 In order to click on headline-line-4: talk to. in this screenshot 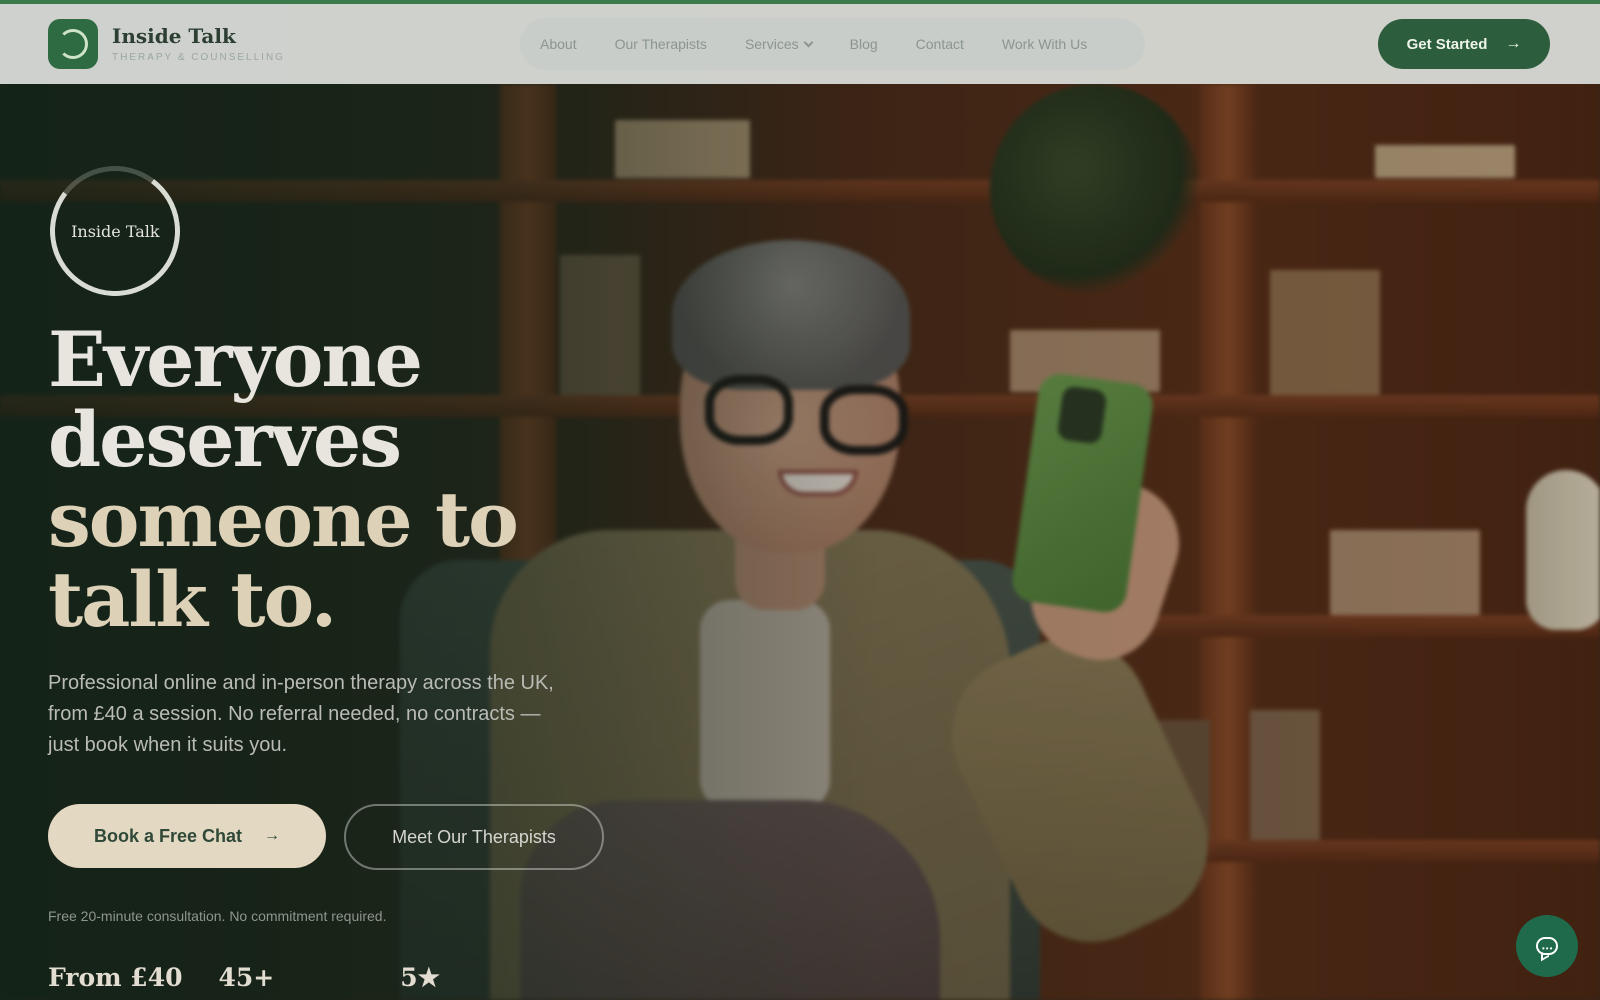, I will do `click(192, 599)`.